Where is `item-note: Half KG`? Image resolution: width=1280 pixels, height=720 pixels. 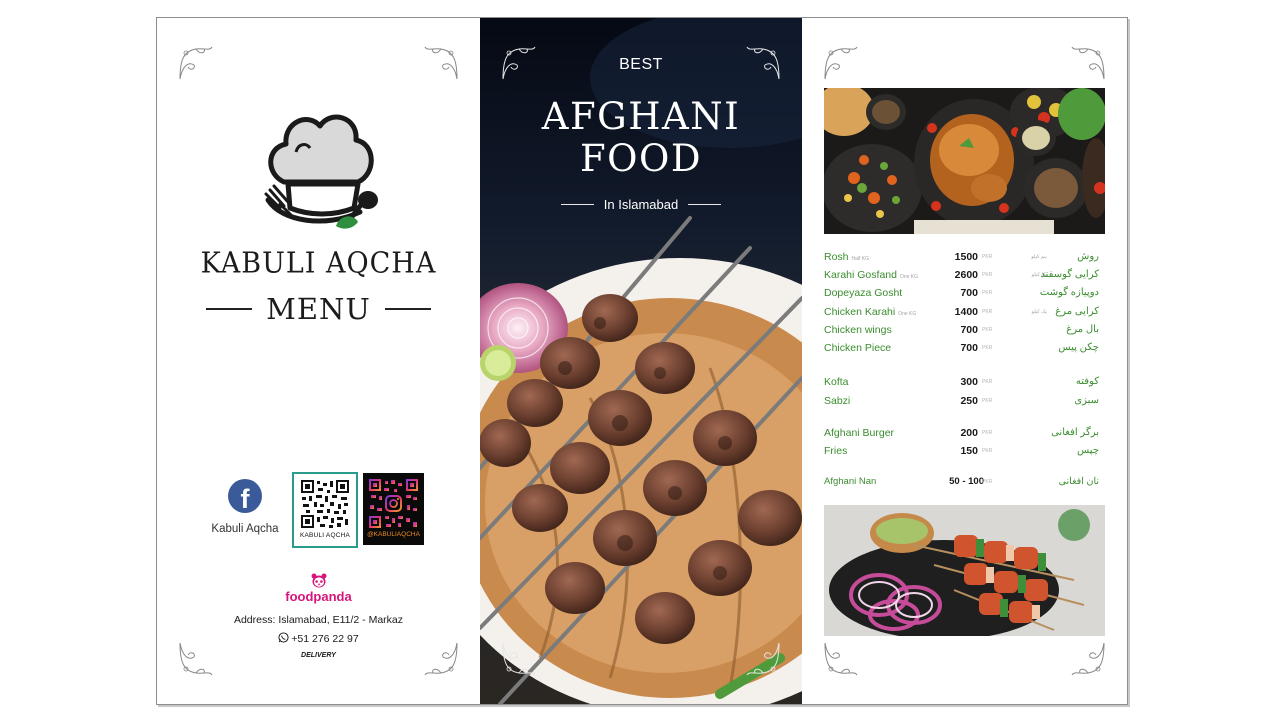
item-note: Half KG is located at coordinates (860, 259).